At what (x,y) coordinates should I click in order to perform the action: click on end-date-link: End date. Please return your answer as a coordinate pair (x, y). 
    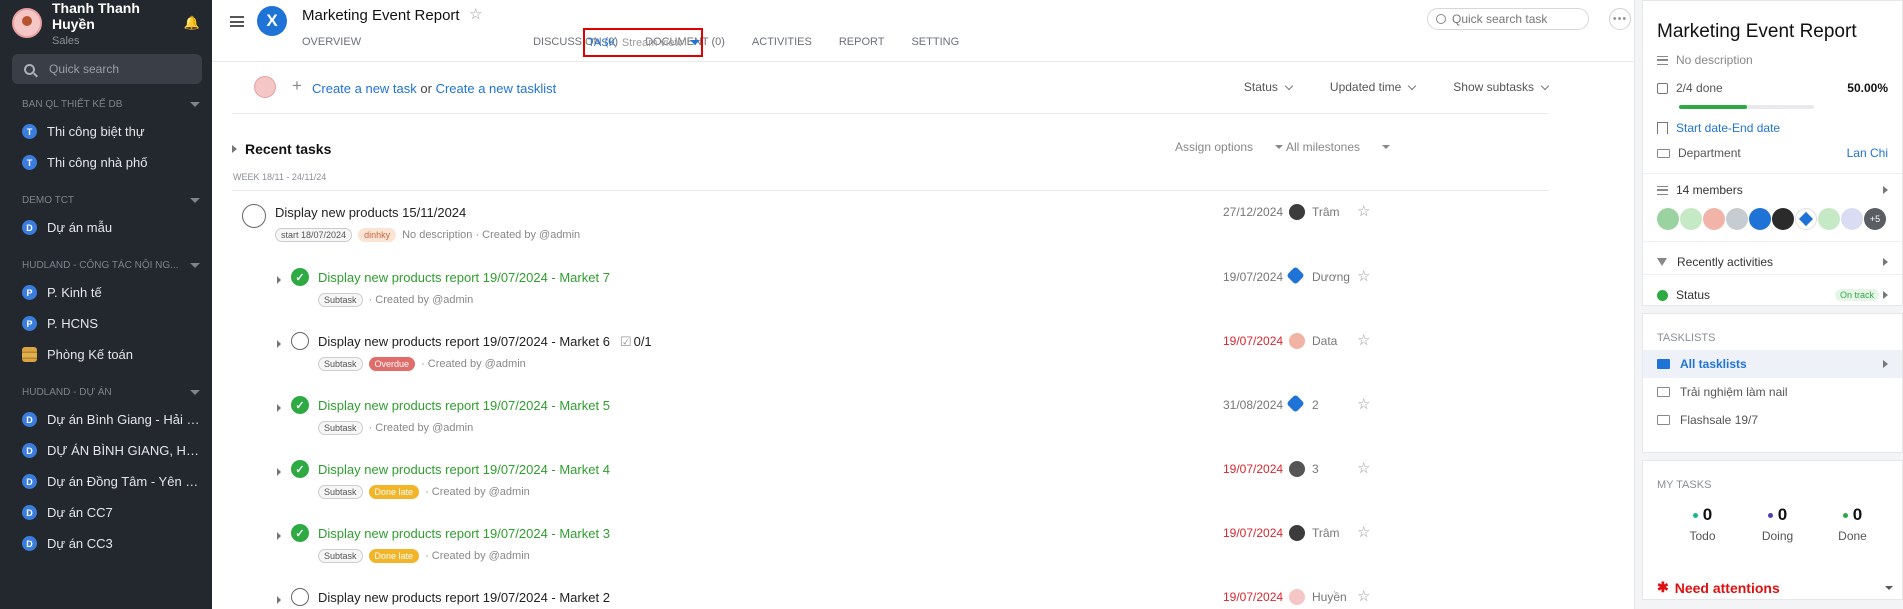
    Looking at the image, I should click on (1756, 128).